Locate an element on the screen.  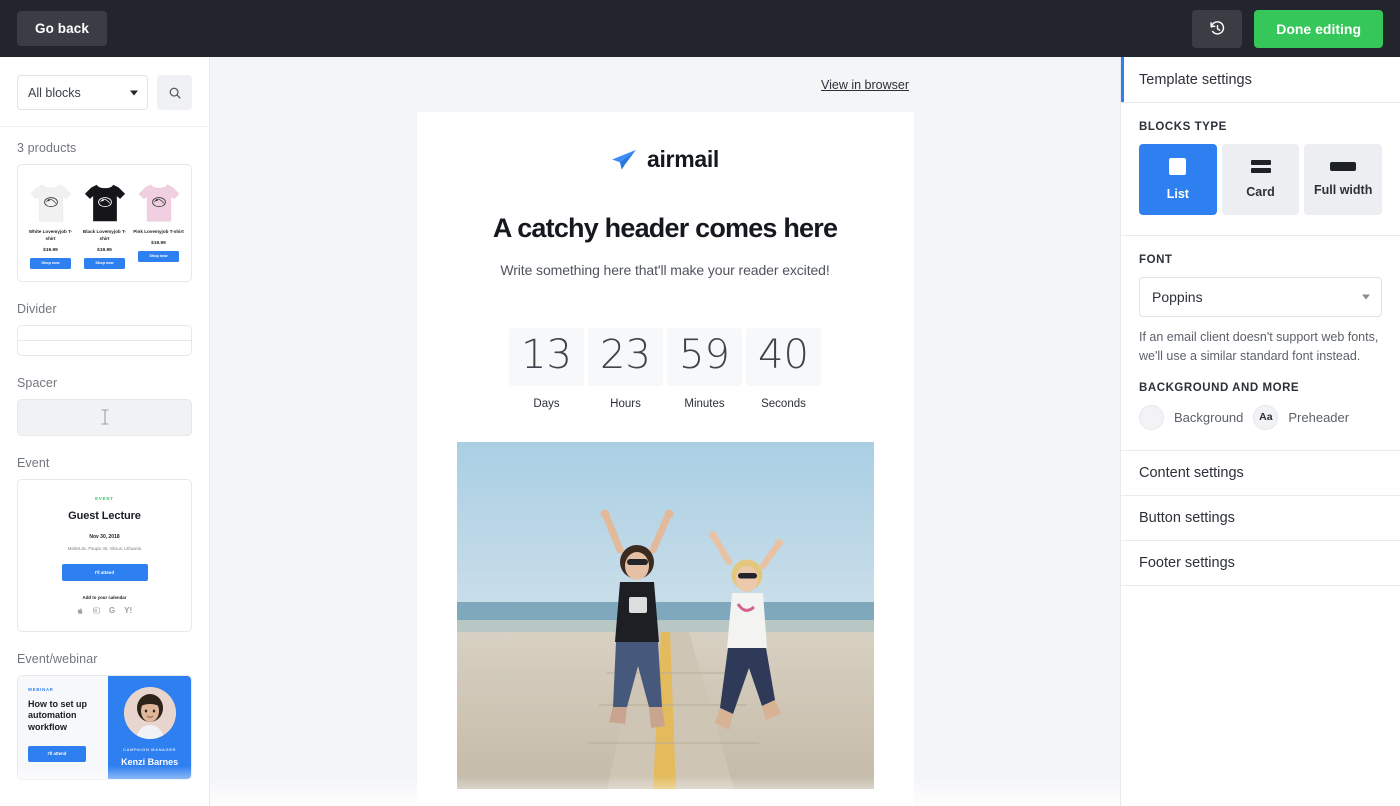
countdown-value: 59 is located at coordinates (704, 357).